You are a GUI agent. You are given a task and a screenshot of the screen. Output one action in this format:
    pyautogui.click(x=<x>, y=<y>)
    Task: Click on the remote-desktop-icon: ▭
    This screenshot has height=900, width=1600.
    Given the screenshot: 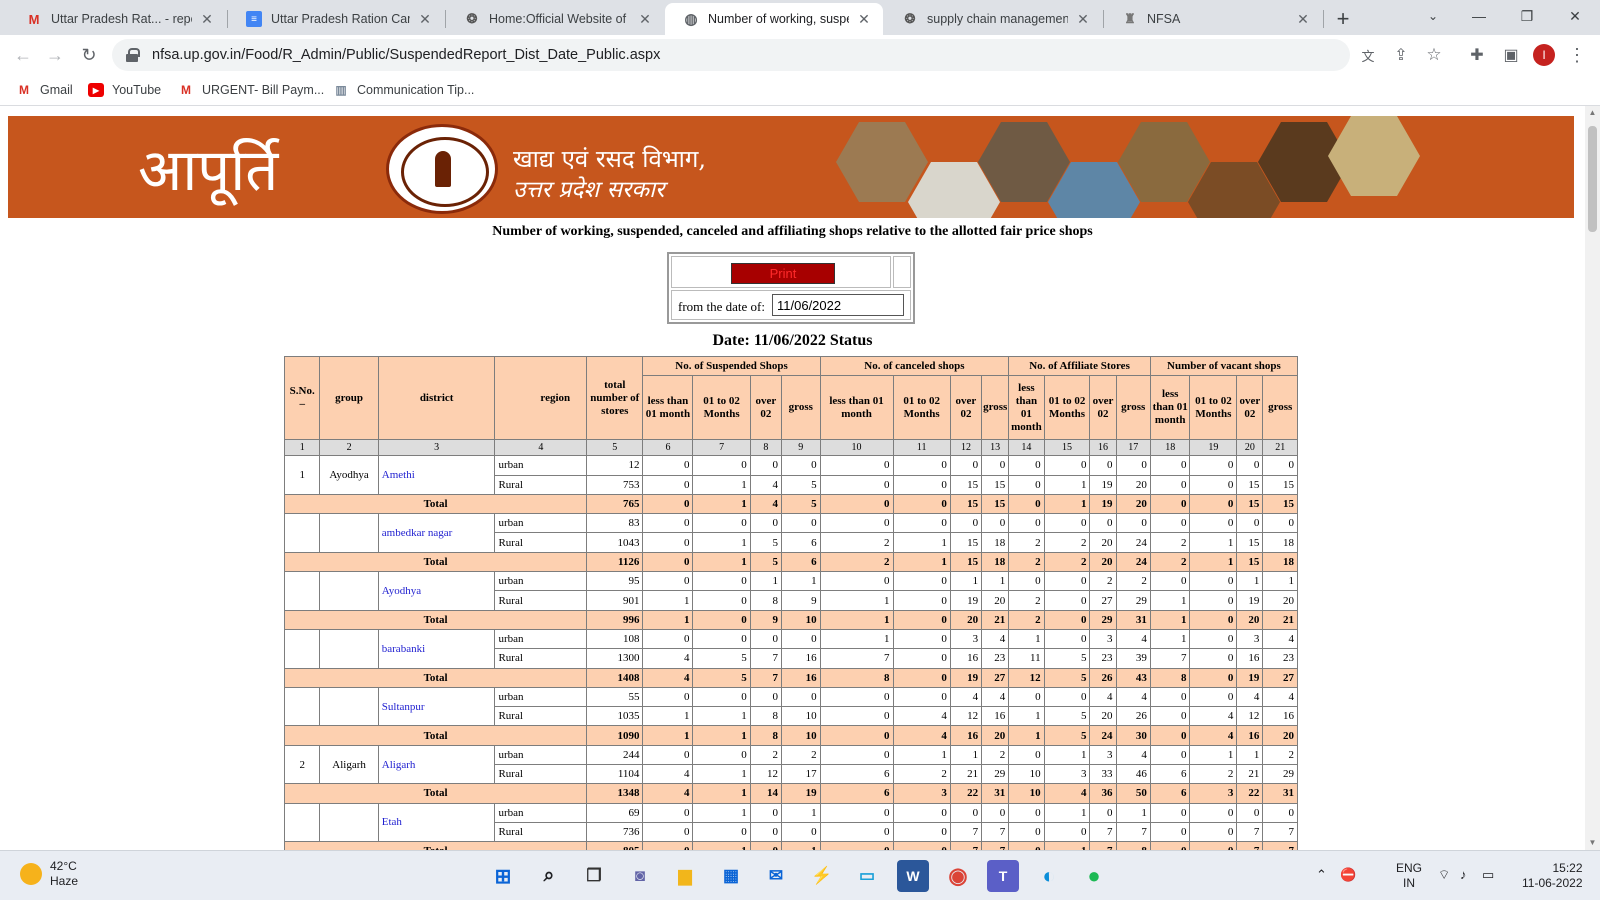 What is the action you would take?
    pyautogui.click(x=867, y=876)
    